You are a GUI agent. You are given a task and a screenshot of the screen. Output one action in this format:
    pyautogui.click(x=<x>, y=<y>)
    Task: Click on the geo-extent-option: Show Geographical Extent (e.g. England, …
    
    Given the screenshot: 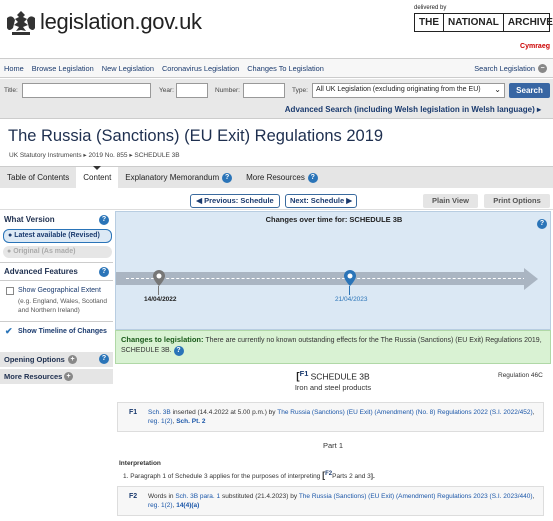 What is the action you would take?
    pyautogui.click(x=56, y=300)
    